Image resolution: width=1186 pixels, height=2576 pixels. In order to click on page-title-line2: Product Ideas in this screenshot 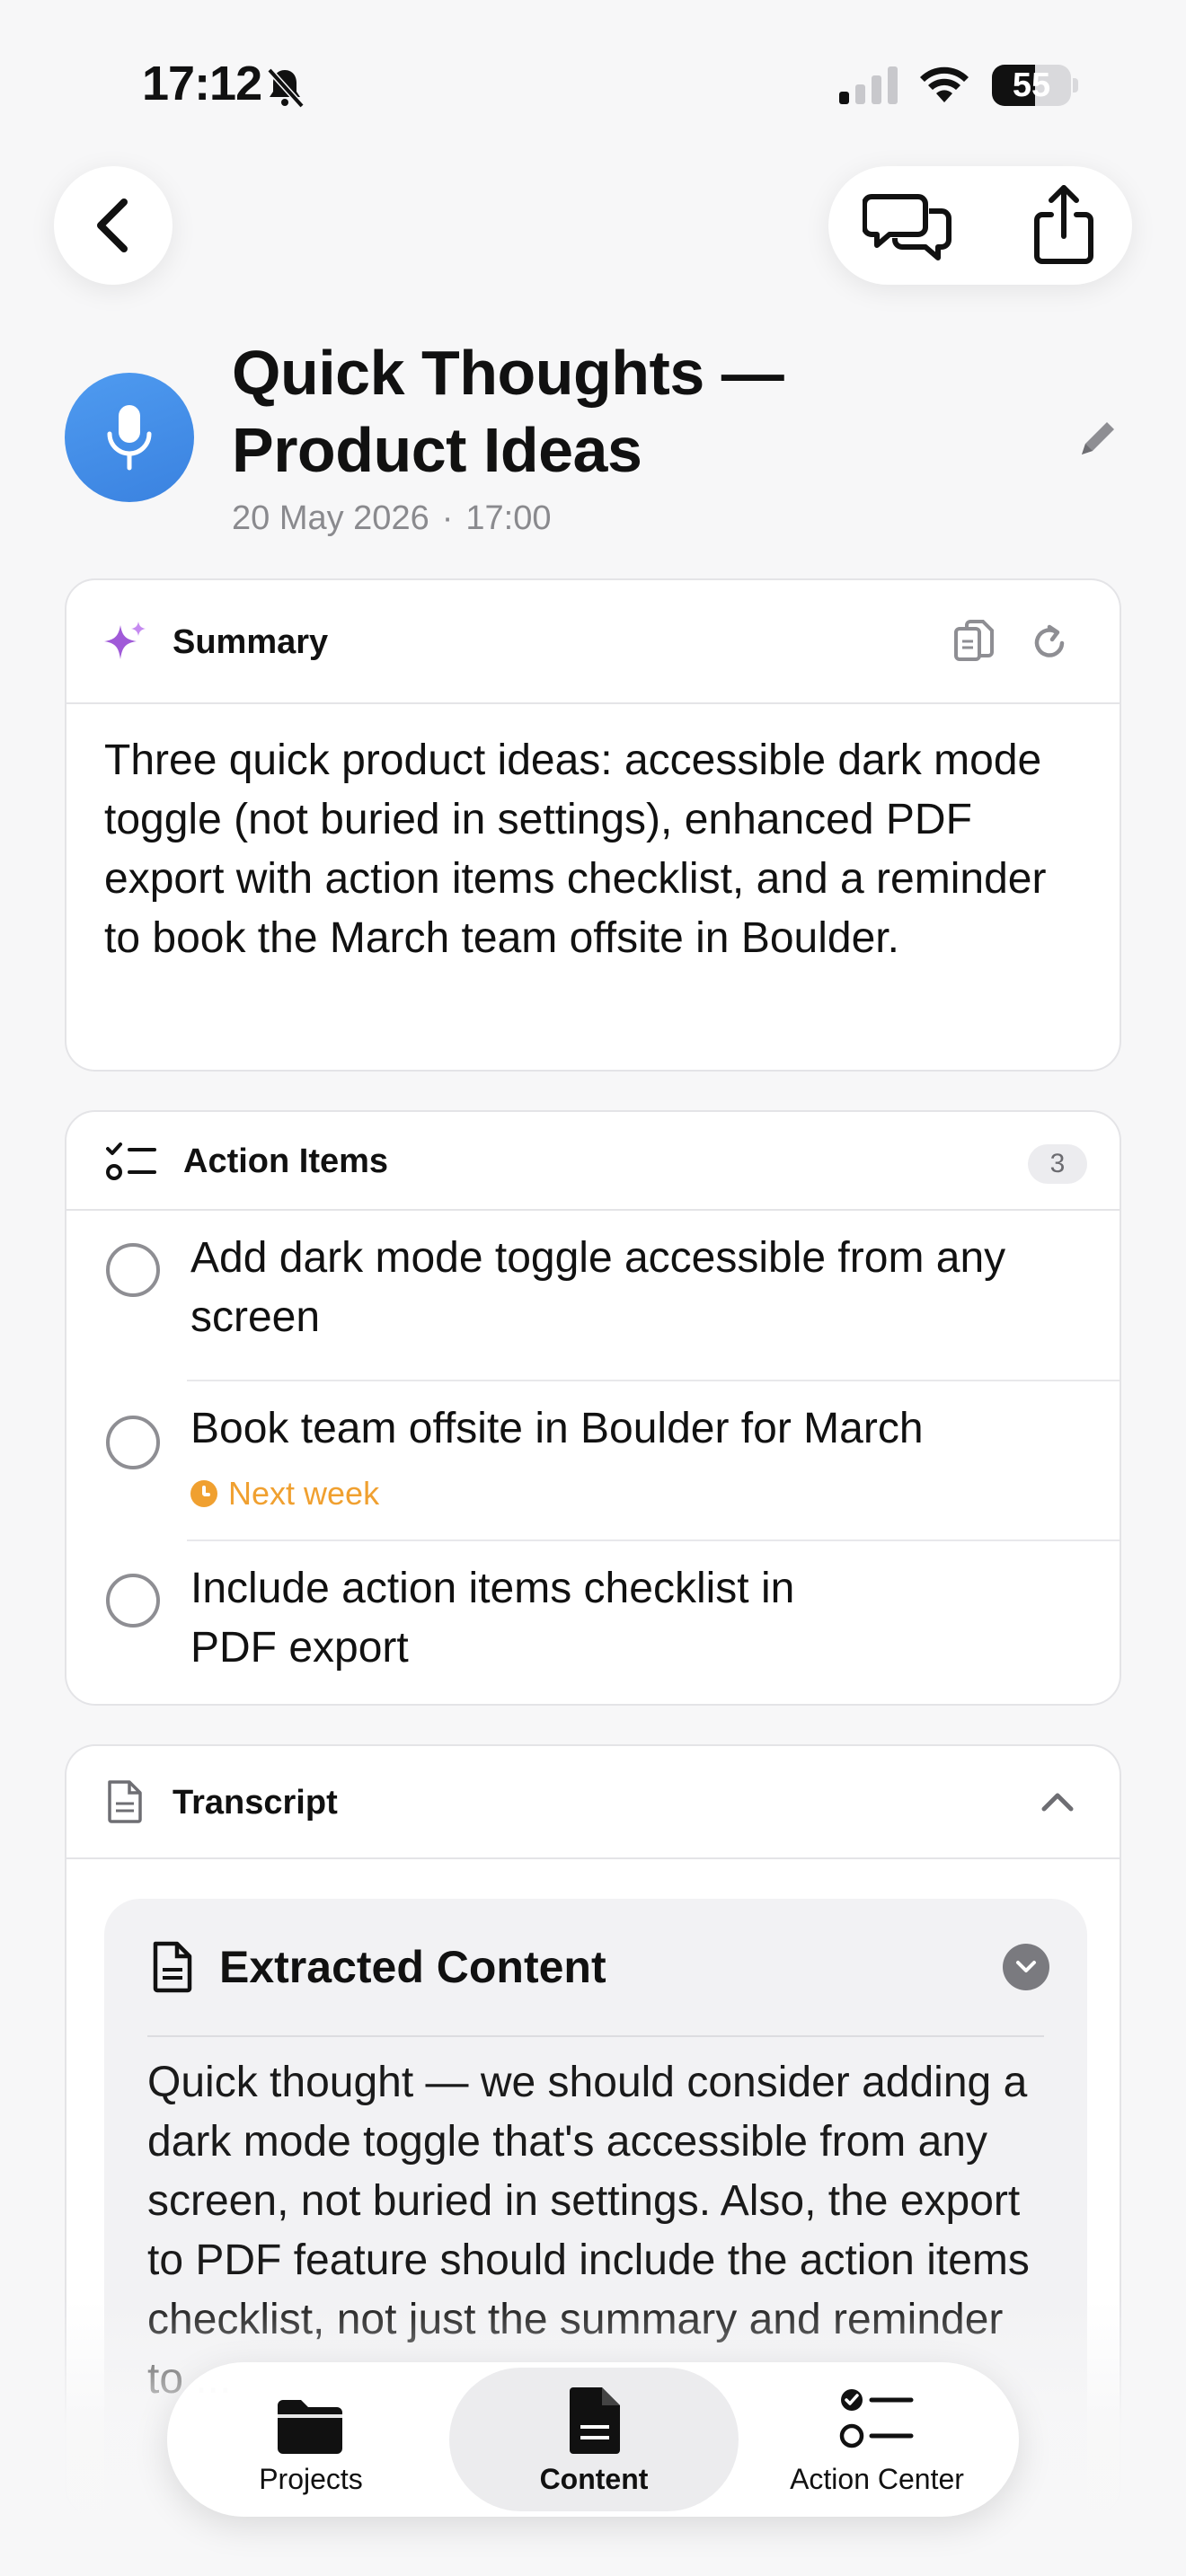, I will do `click(437, 450)`.